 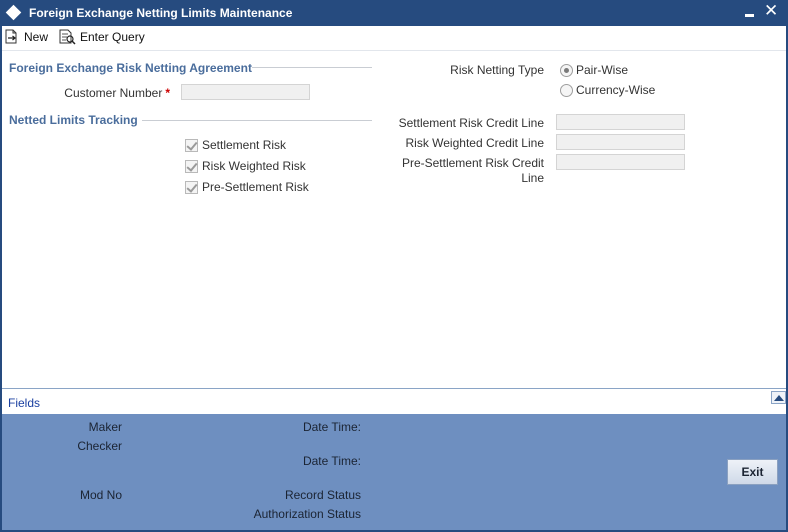 What do you see at coordinates (616, 90) in the screenshot?
I see `currency-wise-label: Currency-Wise` at bounding box center [616, 90].